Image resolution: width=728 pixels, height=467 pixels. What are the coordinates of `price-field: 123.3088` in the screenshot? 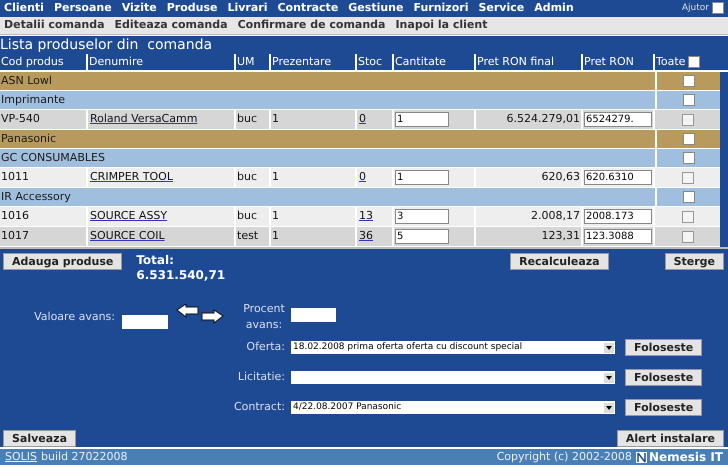 It's located at (618, 236).